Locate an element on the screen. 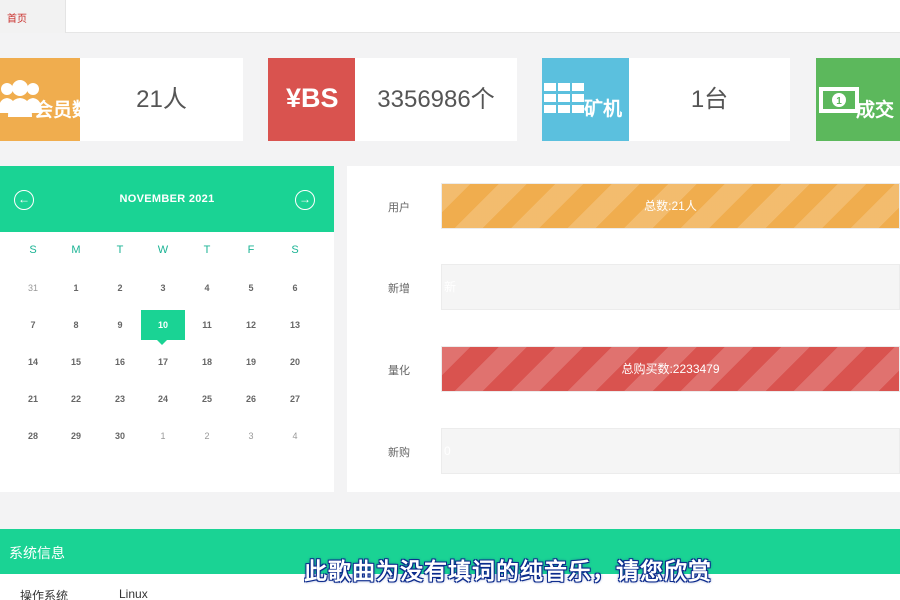  calendar-day: 8 is located at coordinates (76, 325).